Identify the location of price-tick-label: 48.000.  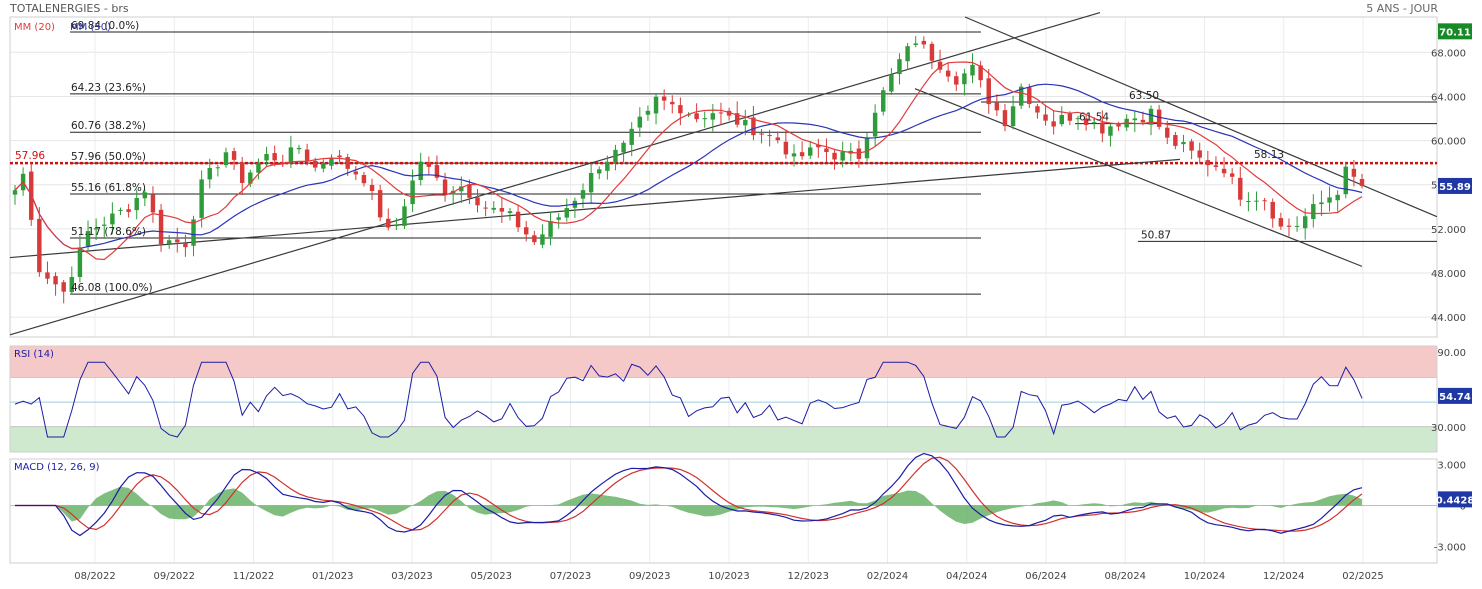
(1448, 274).